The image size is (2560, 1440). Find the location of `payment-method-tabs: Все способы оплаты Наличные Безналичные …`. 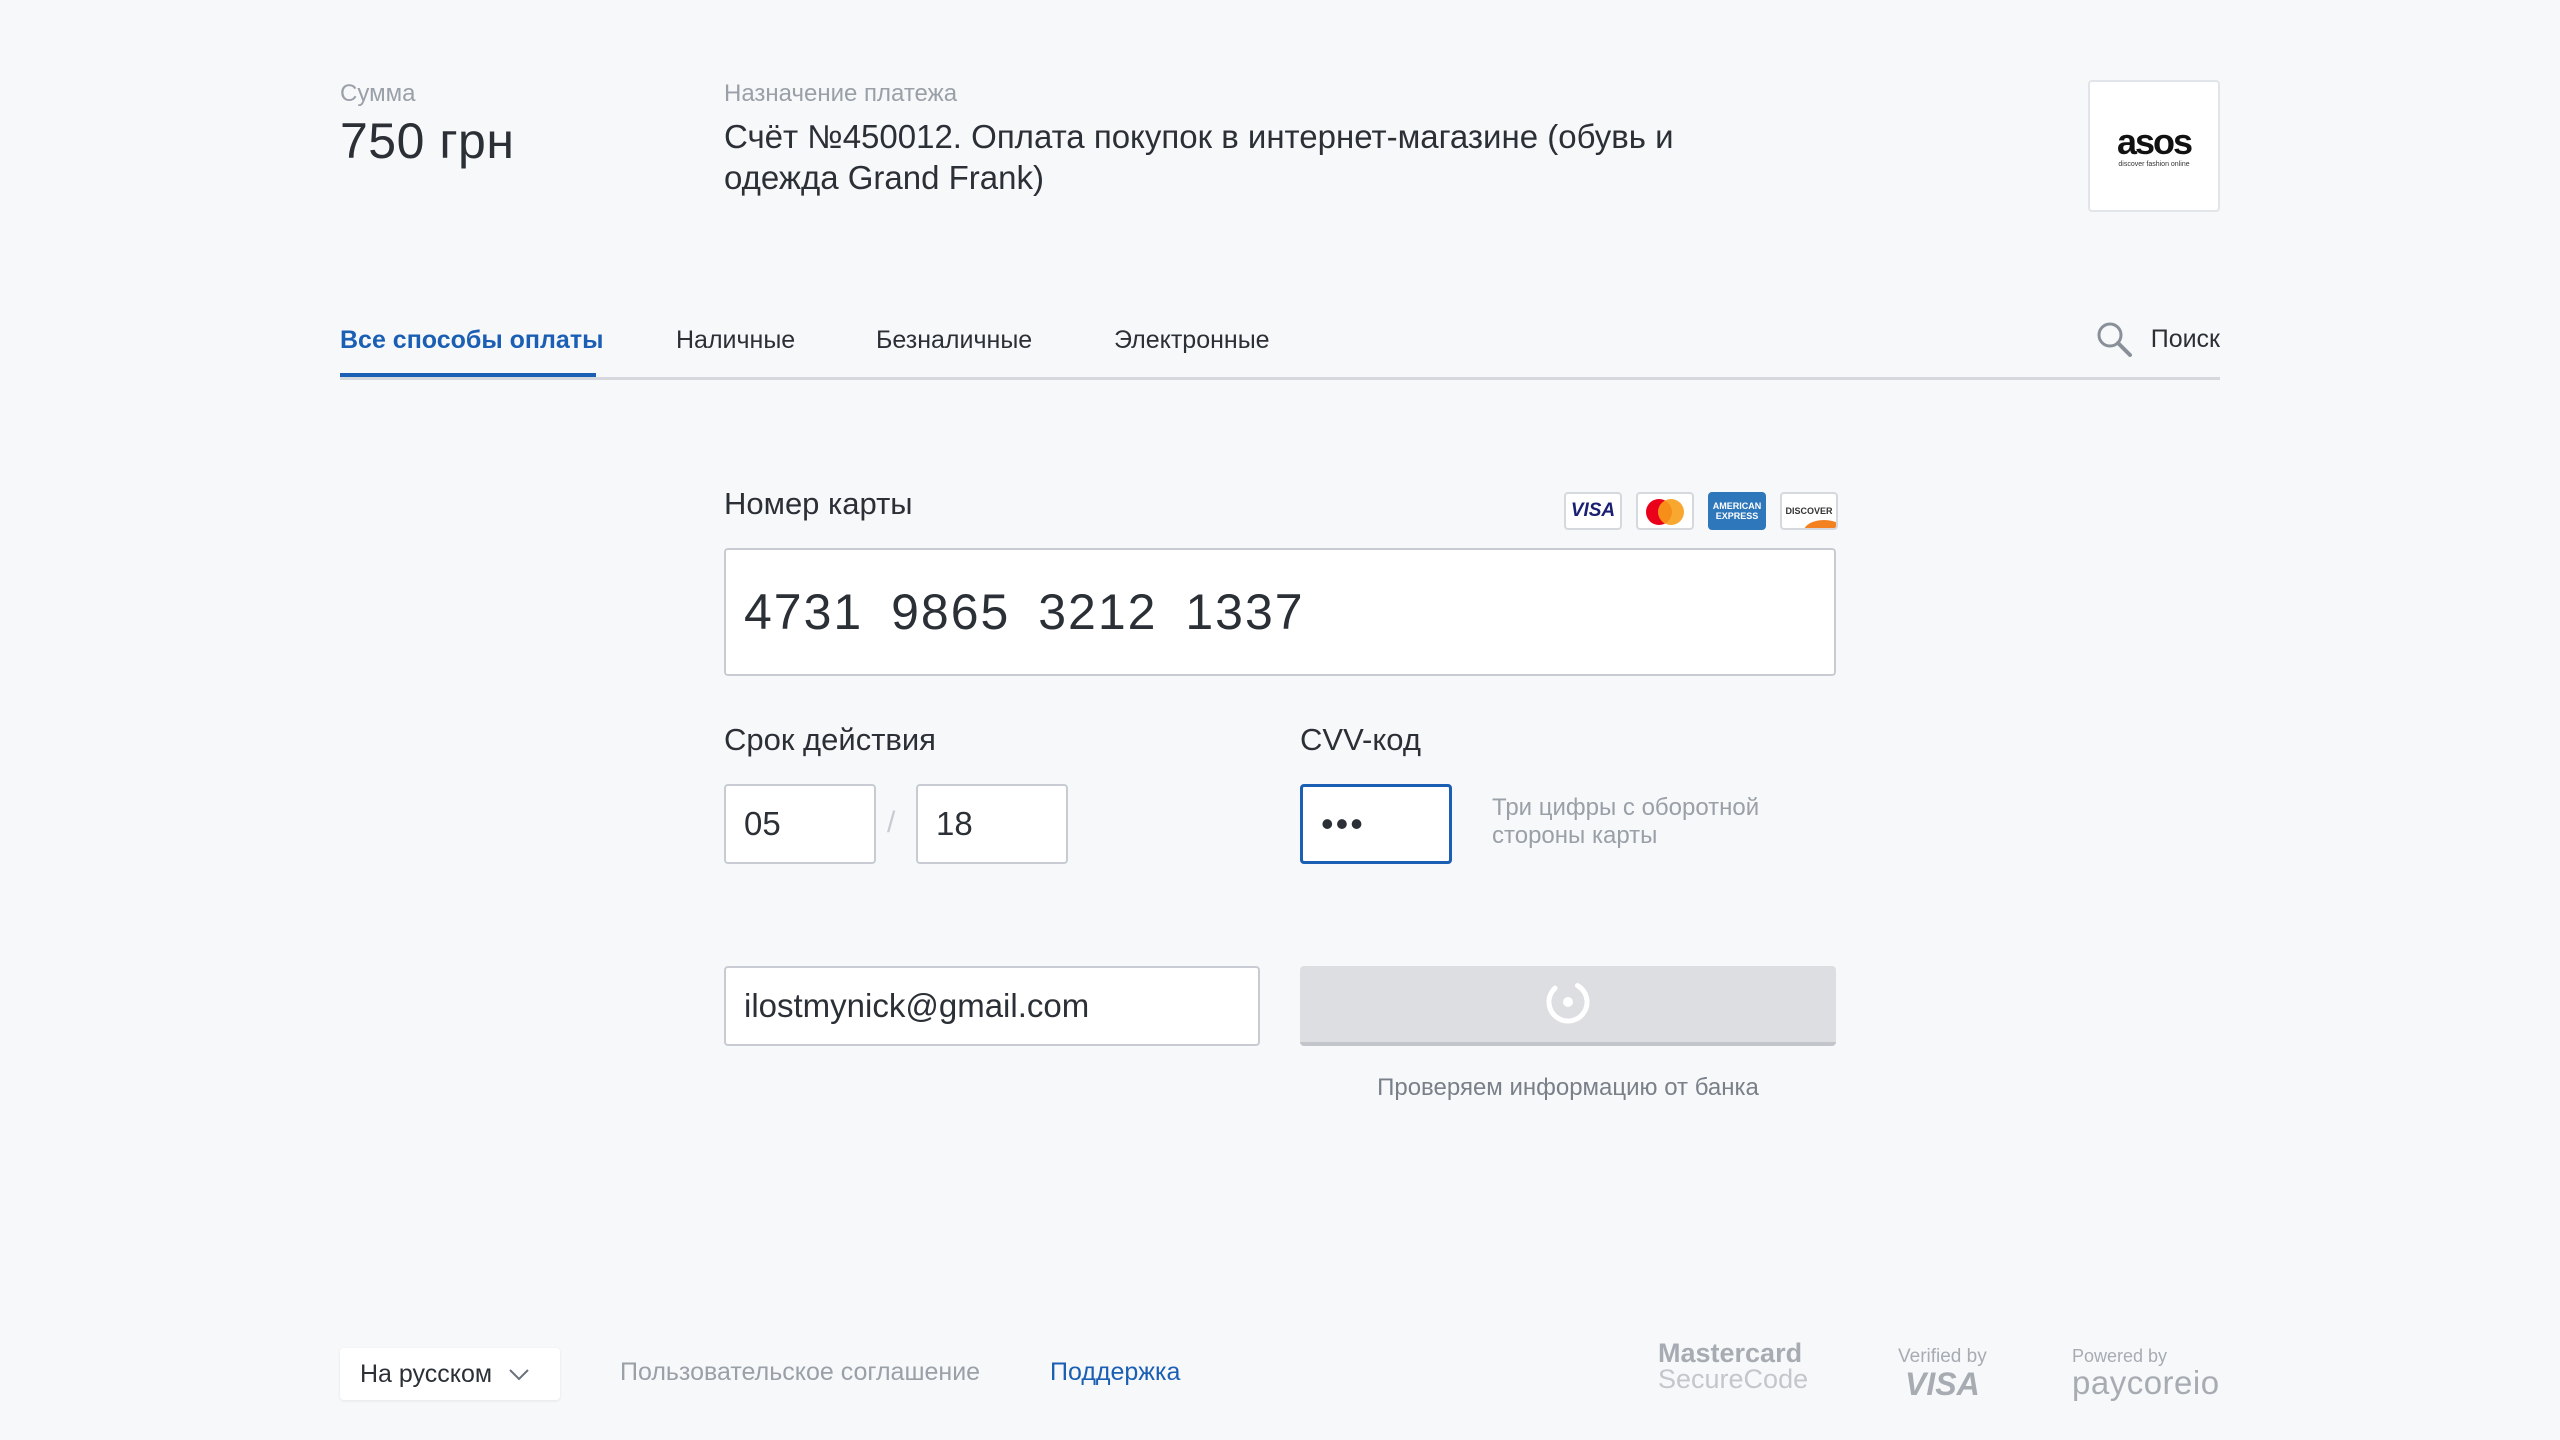

payment-method-tabs: Все способы оплаты Наличные Безналичные … is located at coordinates (1280, 350).